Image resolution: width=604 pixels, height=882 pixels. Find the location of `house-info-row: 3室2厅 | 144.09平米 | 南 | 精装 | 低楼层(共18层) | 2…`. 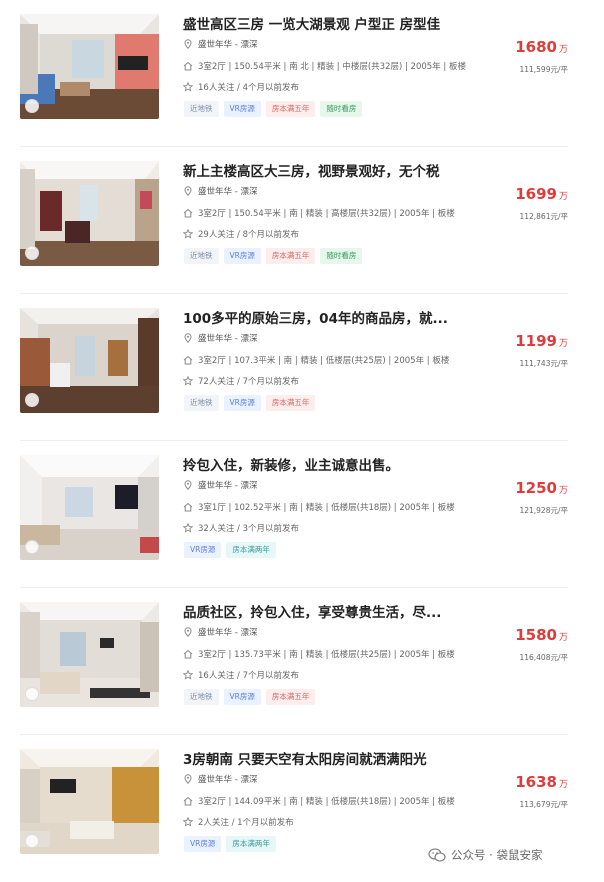

house-info-row: 3室2厅 | 144.09平米 | 南 | 精装 | 低楼层(共18层) | 2… is located at coordinates (319, 801).